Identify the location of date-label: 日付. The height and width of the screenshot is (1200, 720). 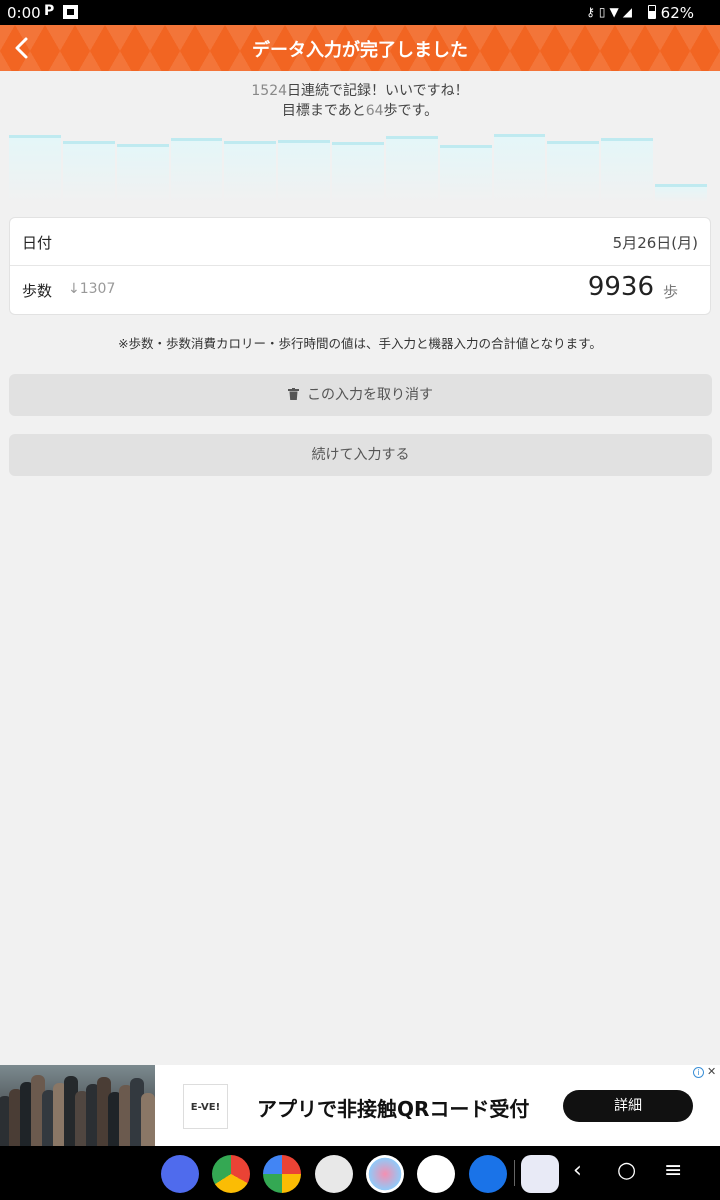
(37, 243).